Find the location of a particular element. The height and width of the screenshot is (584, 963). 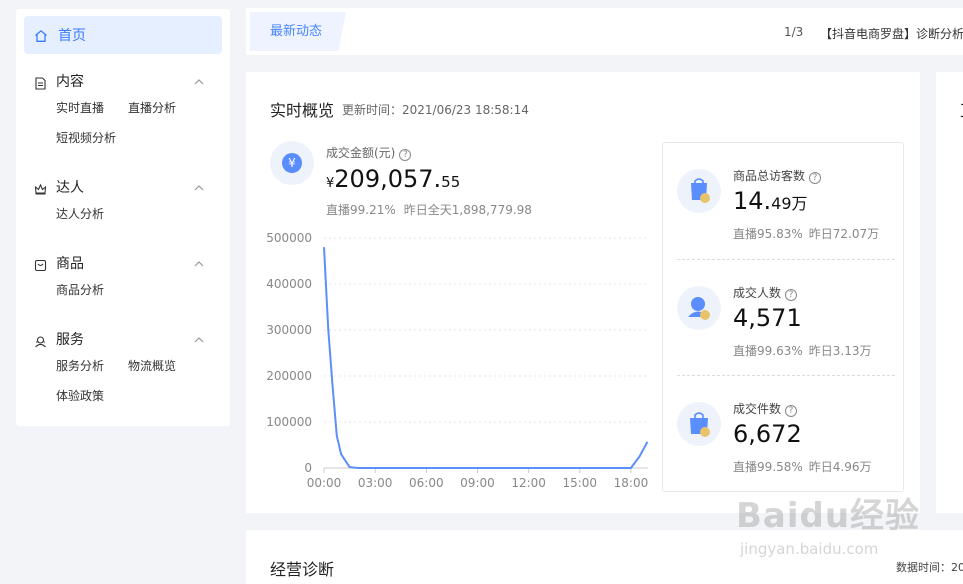

sidebar-section-content: 内容 实时直播 直播分析 短视频分析 is located at coordinates (123, 111).